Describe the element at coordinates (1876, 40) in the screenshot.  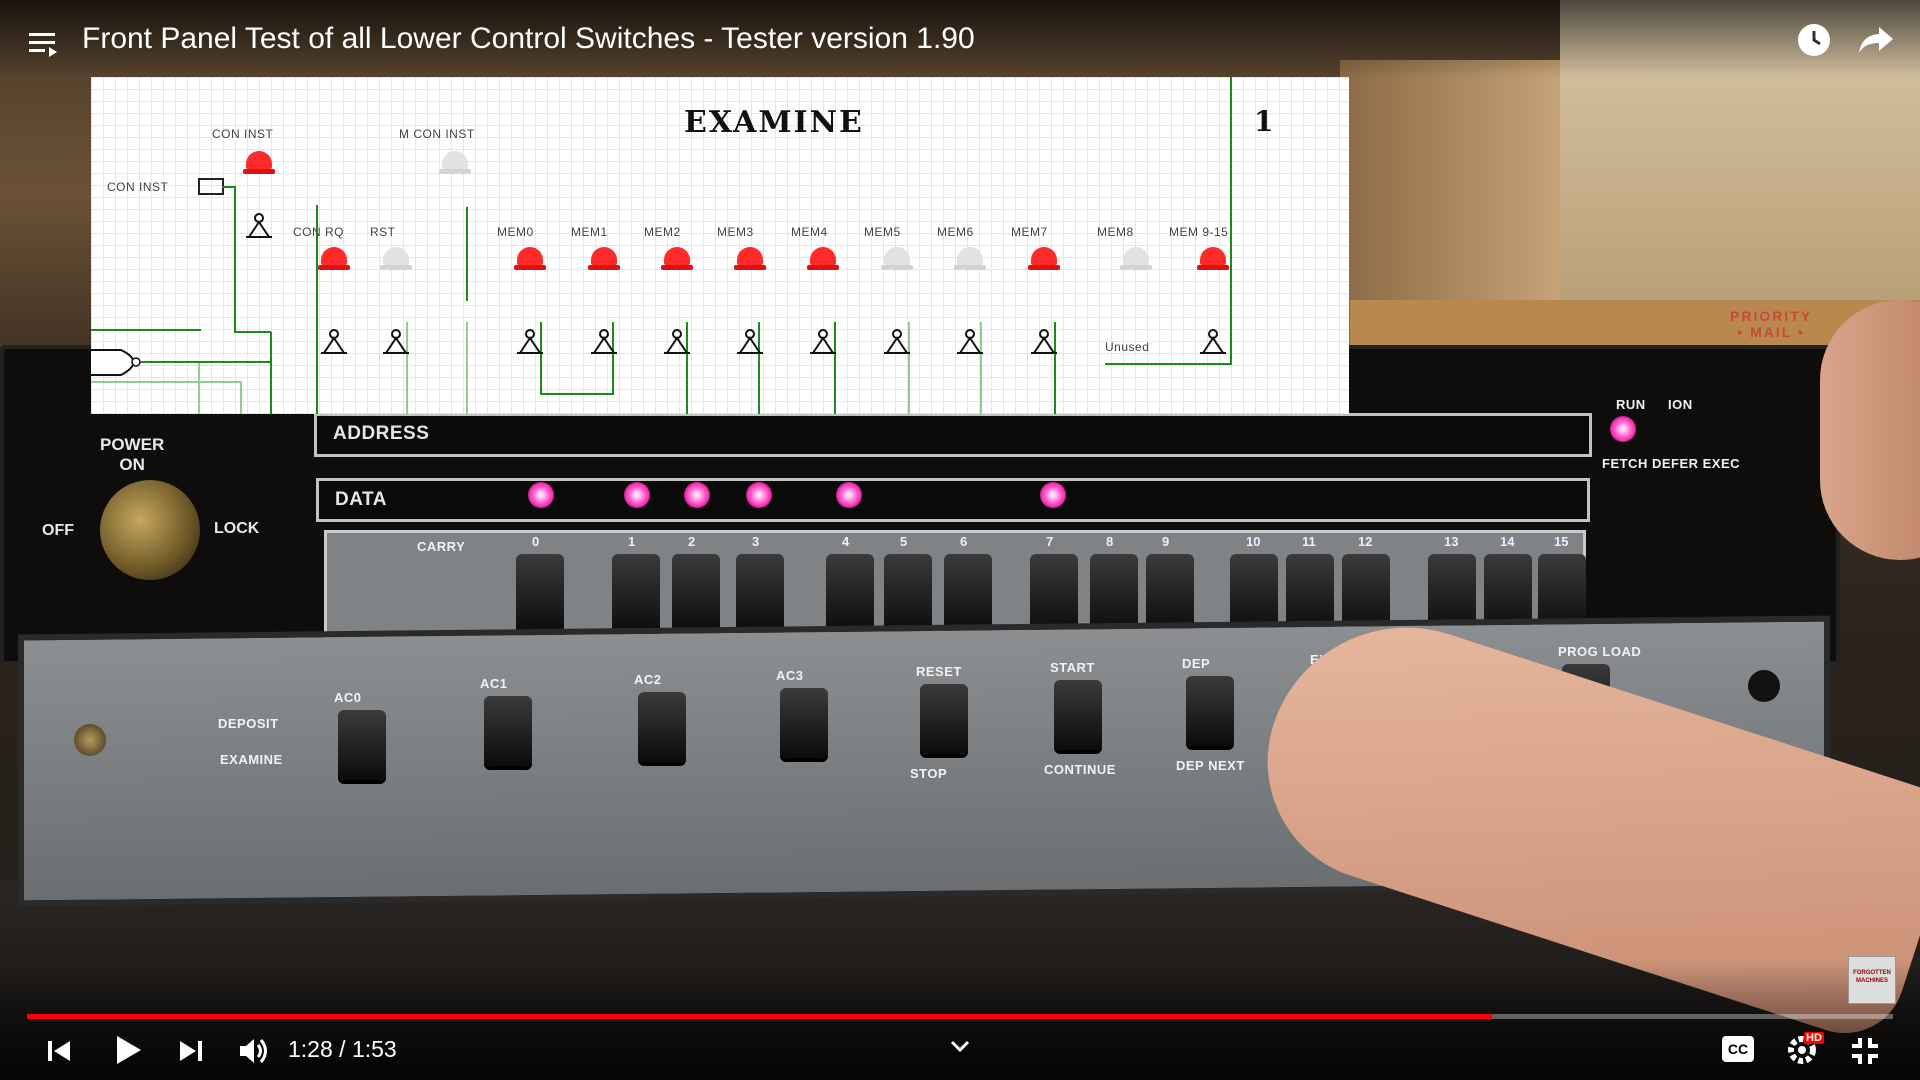
I see `share-icon` at that location.